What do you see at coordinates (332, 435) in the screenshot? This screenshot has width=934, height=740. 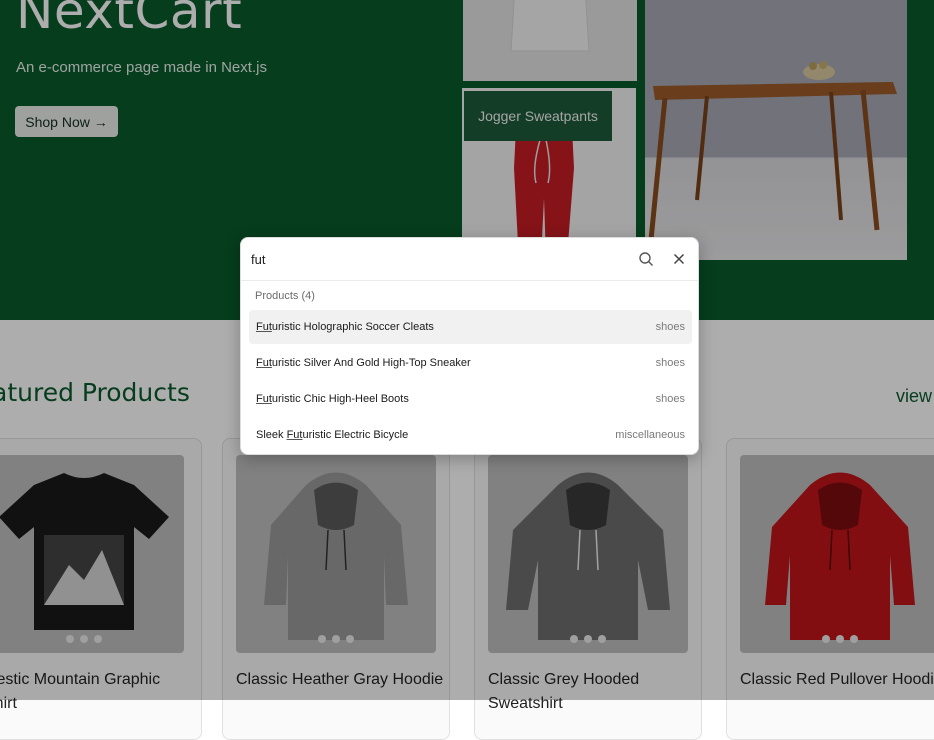 I see `result-name: Sleek Futuristic Electric Bicycle` at bounding box center [332, 435].